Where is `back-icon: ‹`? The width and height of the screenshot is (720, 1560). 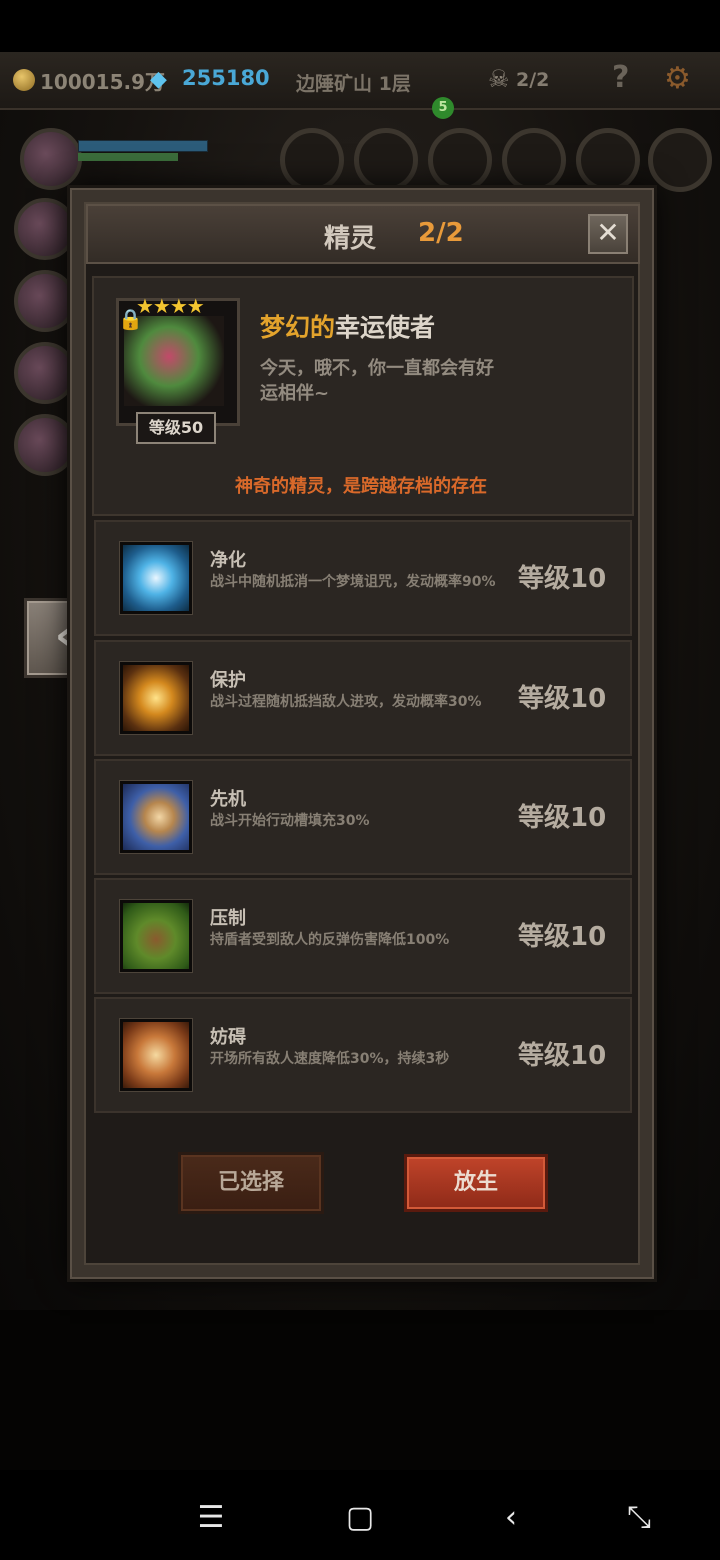 back-icon: ‹ is located at coordinates (511, 1517).